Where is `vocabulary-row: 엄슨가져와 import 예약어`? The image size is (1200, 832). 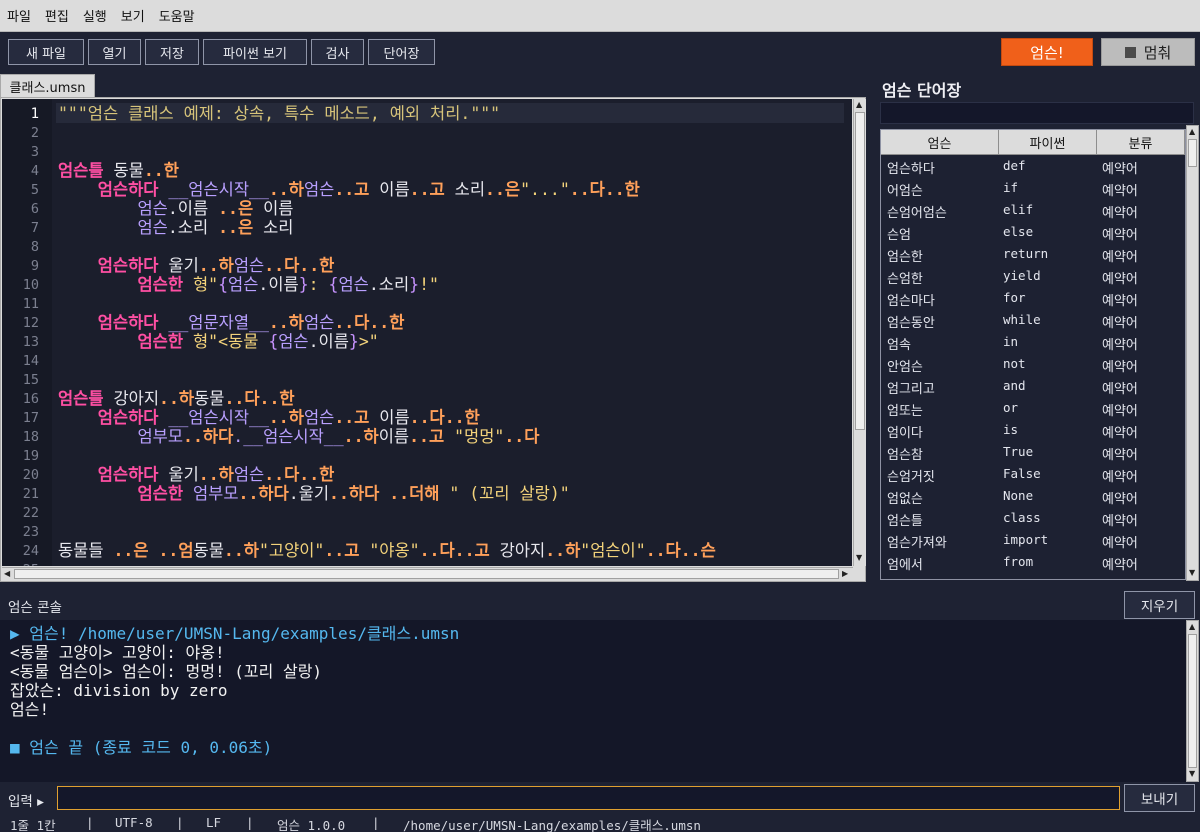 vocabulary-row: 엄슨가져와 import 예약어 is located at coordinates (1033, 541).